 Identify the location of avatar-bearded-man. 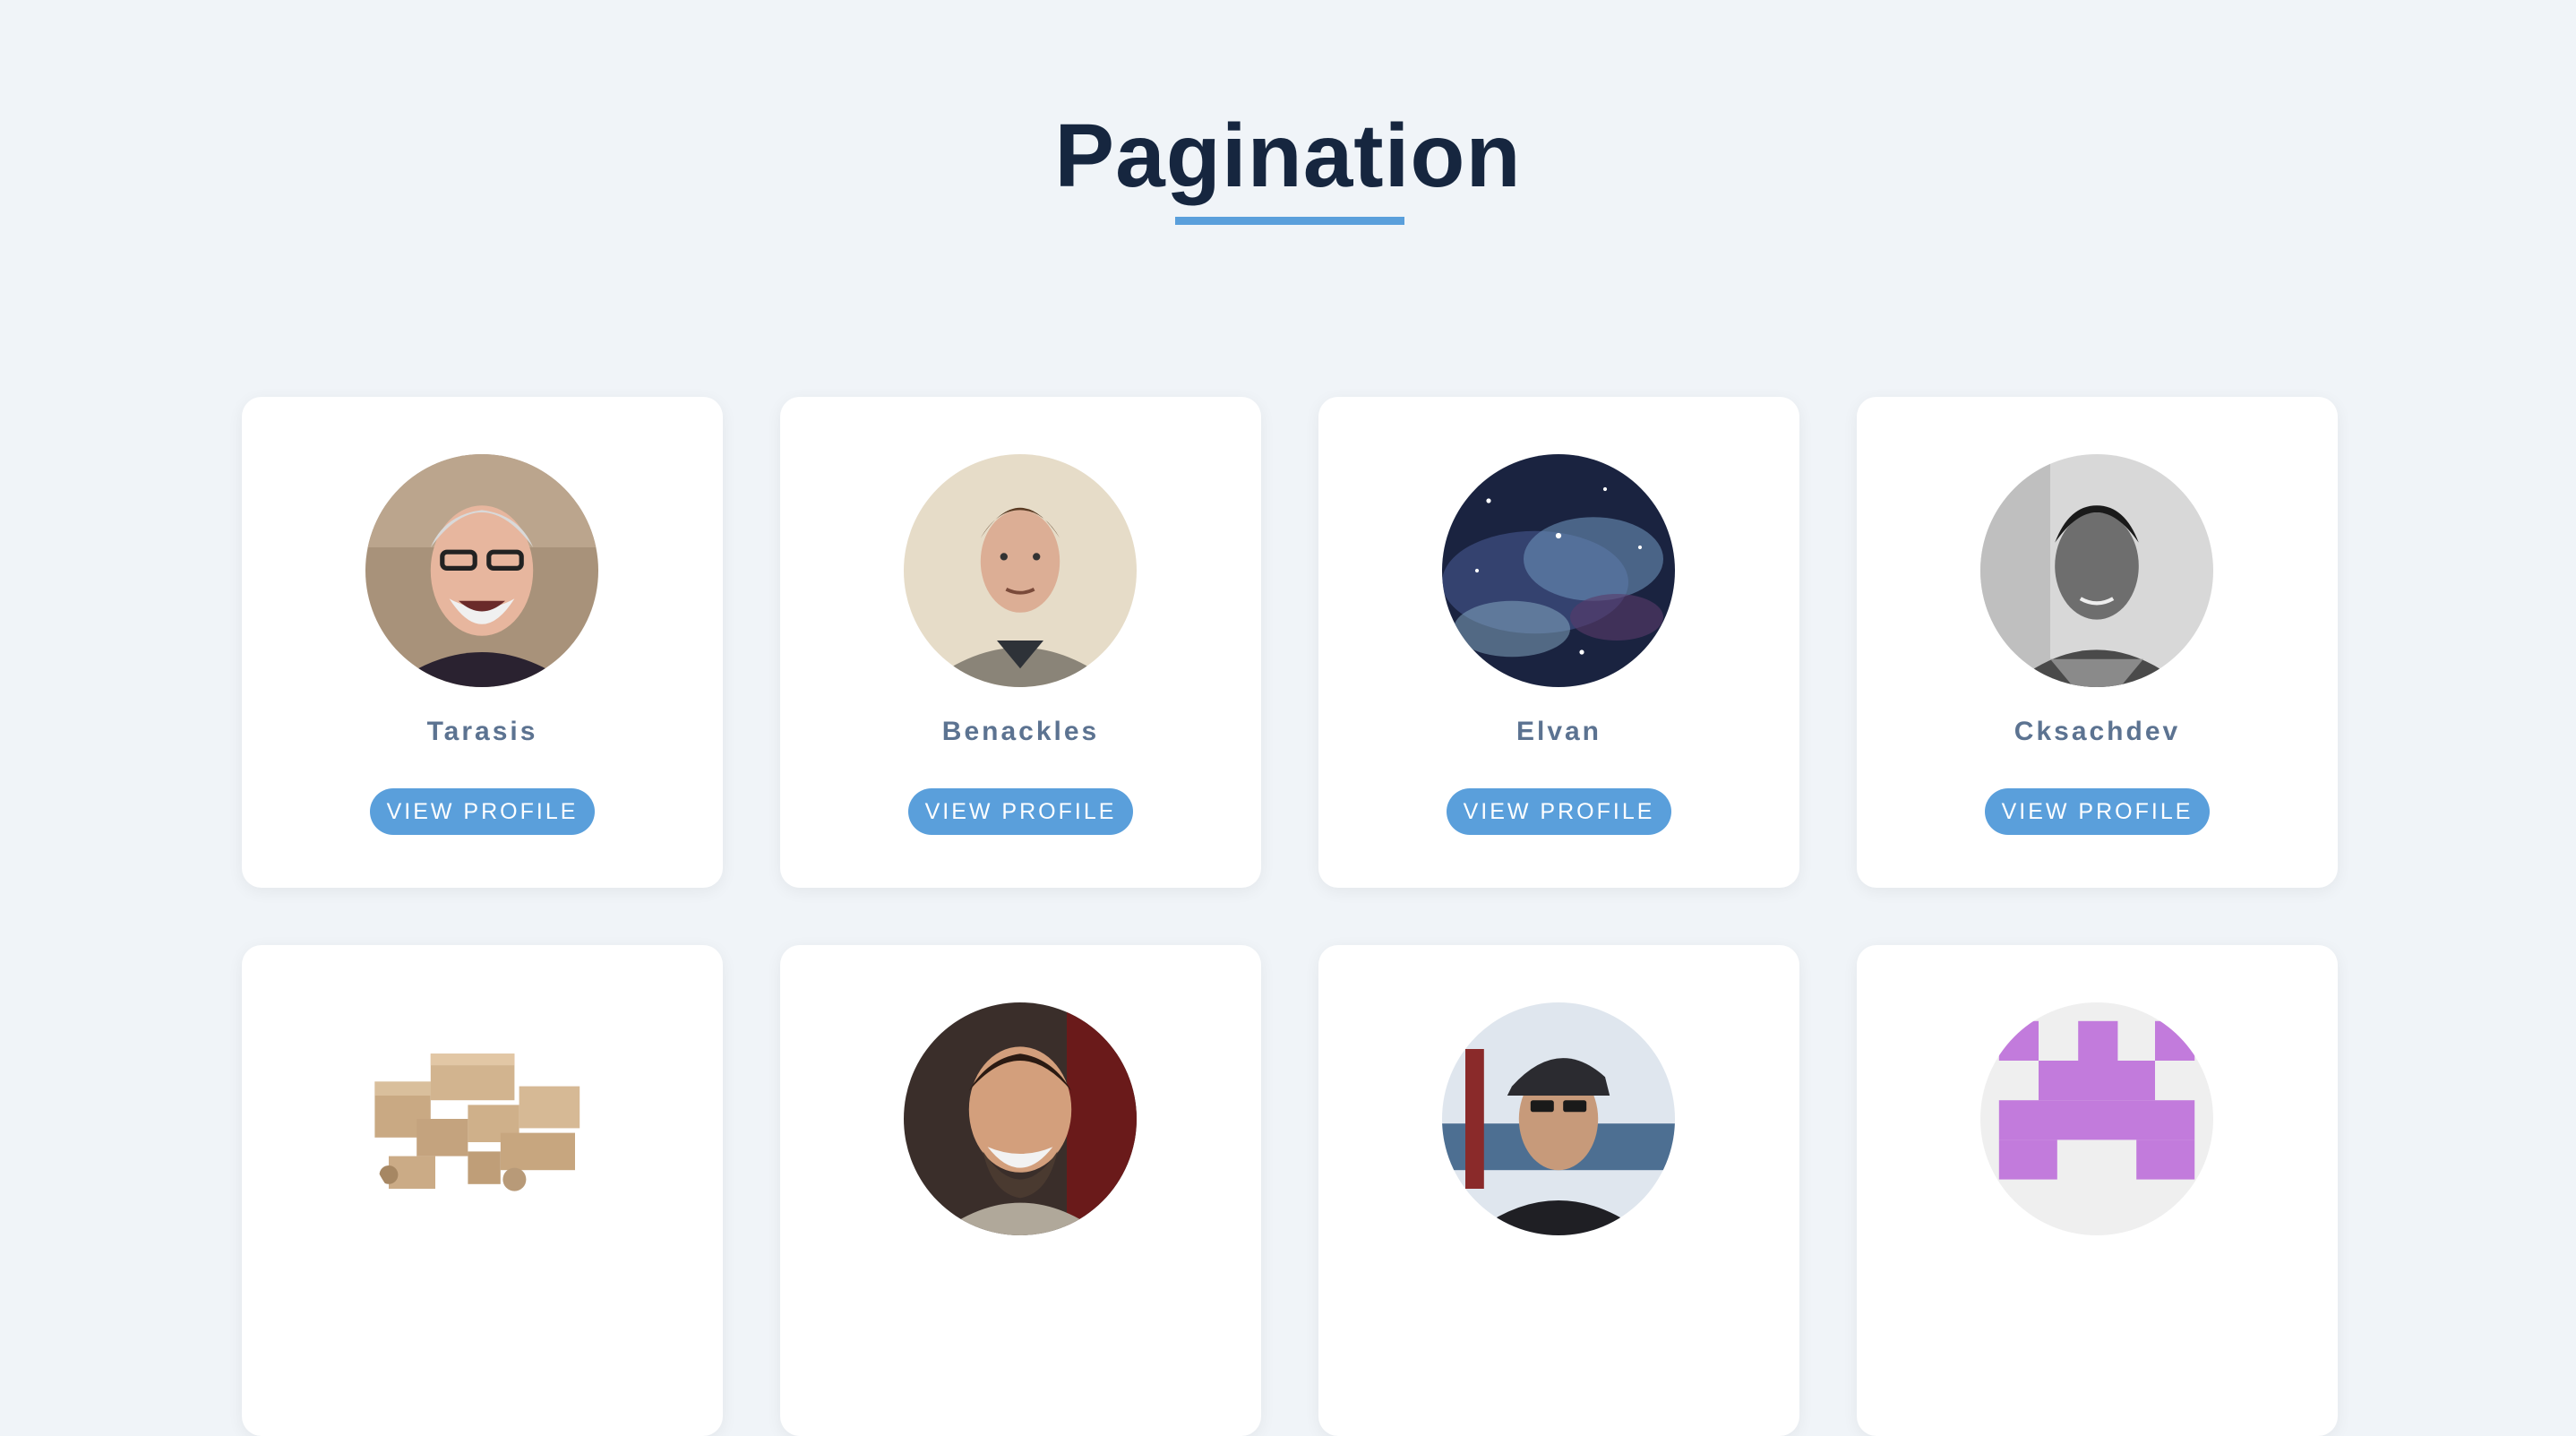
(1020, 1118).